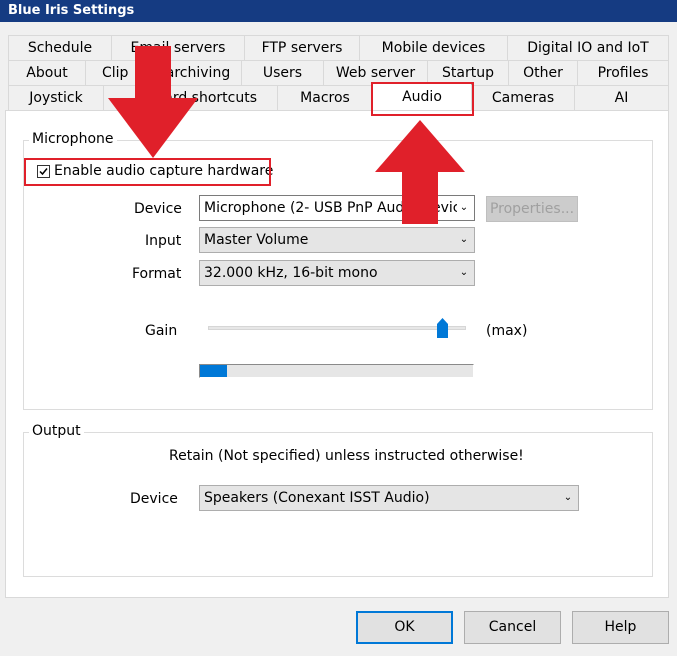 The image size is (677, 656). Describe the element at coordinates (282, 72) in the screenshot. I see `tab-users: Users` at that location.